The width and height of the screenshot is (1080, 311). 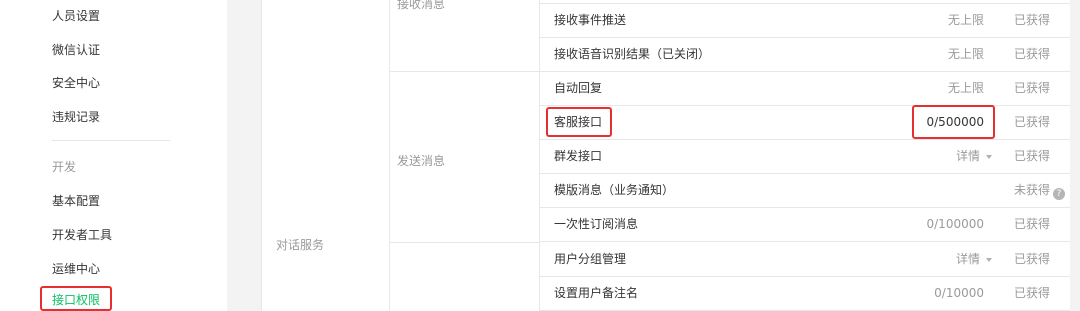 What do you see at coordinates (82, 234) in the screenshot?
I see `sidebar-item-dev-tools: 开发者工具` at bounding box center [82, 234].